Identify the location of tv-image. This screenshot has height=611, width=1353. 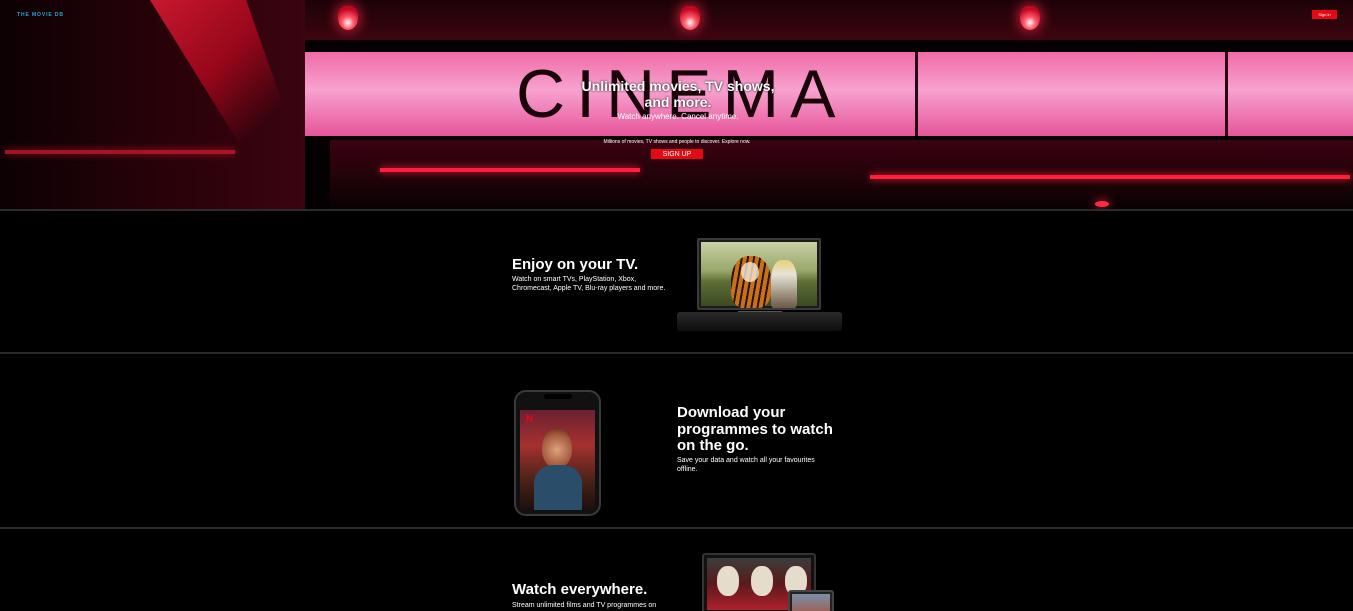
(759, 274).